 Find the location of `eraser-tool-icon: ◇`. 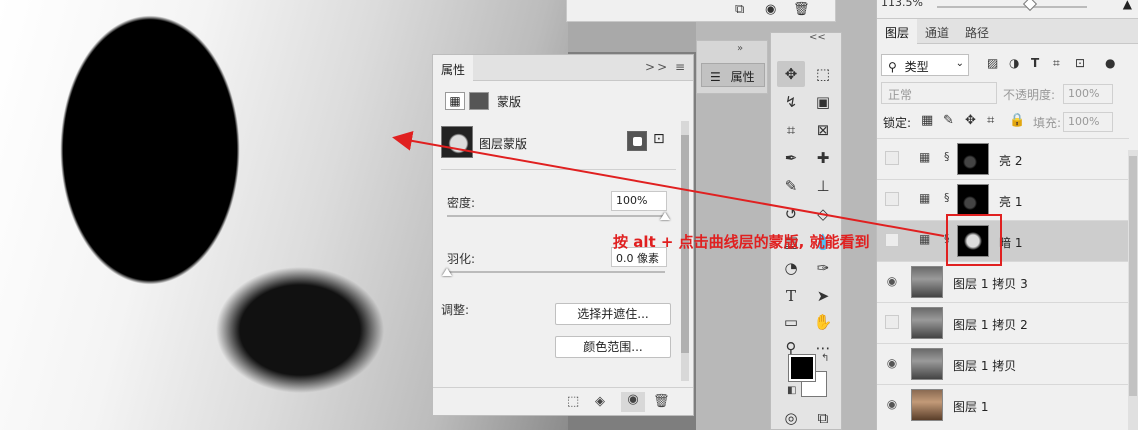

eraser-tool-icon: ◇ is located at coordinates (823, 214).